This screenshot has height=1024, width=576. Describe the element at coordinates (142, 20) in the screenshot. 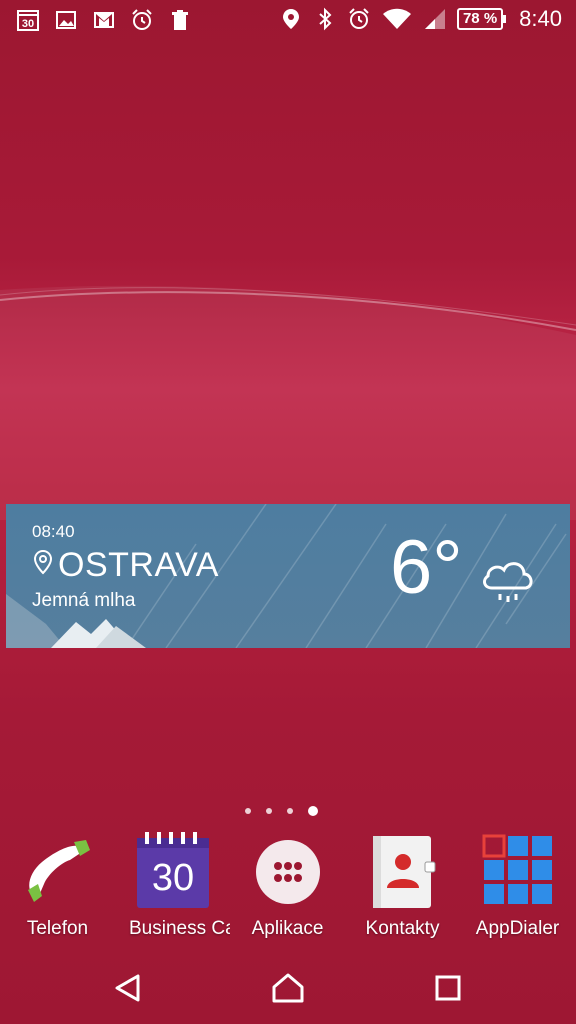

I see `alarm-app-icon` at that location.